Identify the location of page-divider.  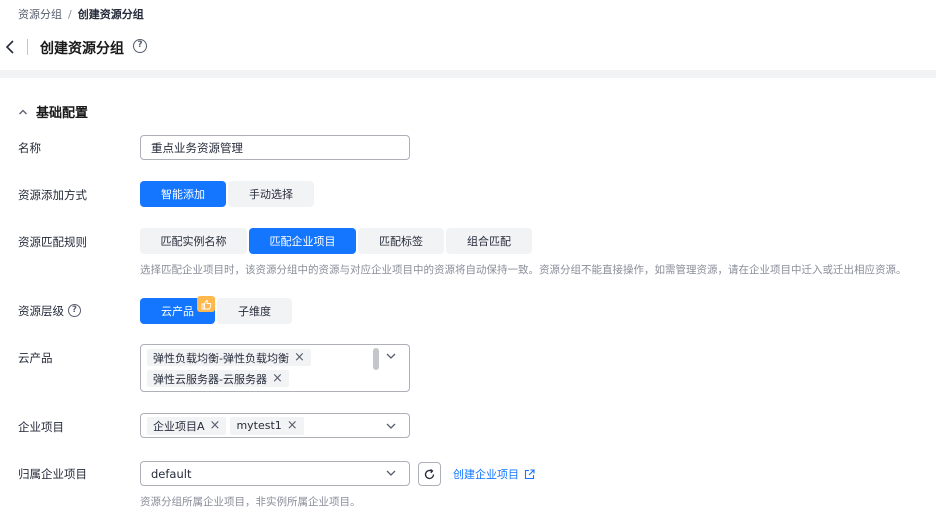
(468, 74).